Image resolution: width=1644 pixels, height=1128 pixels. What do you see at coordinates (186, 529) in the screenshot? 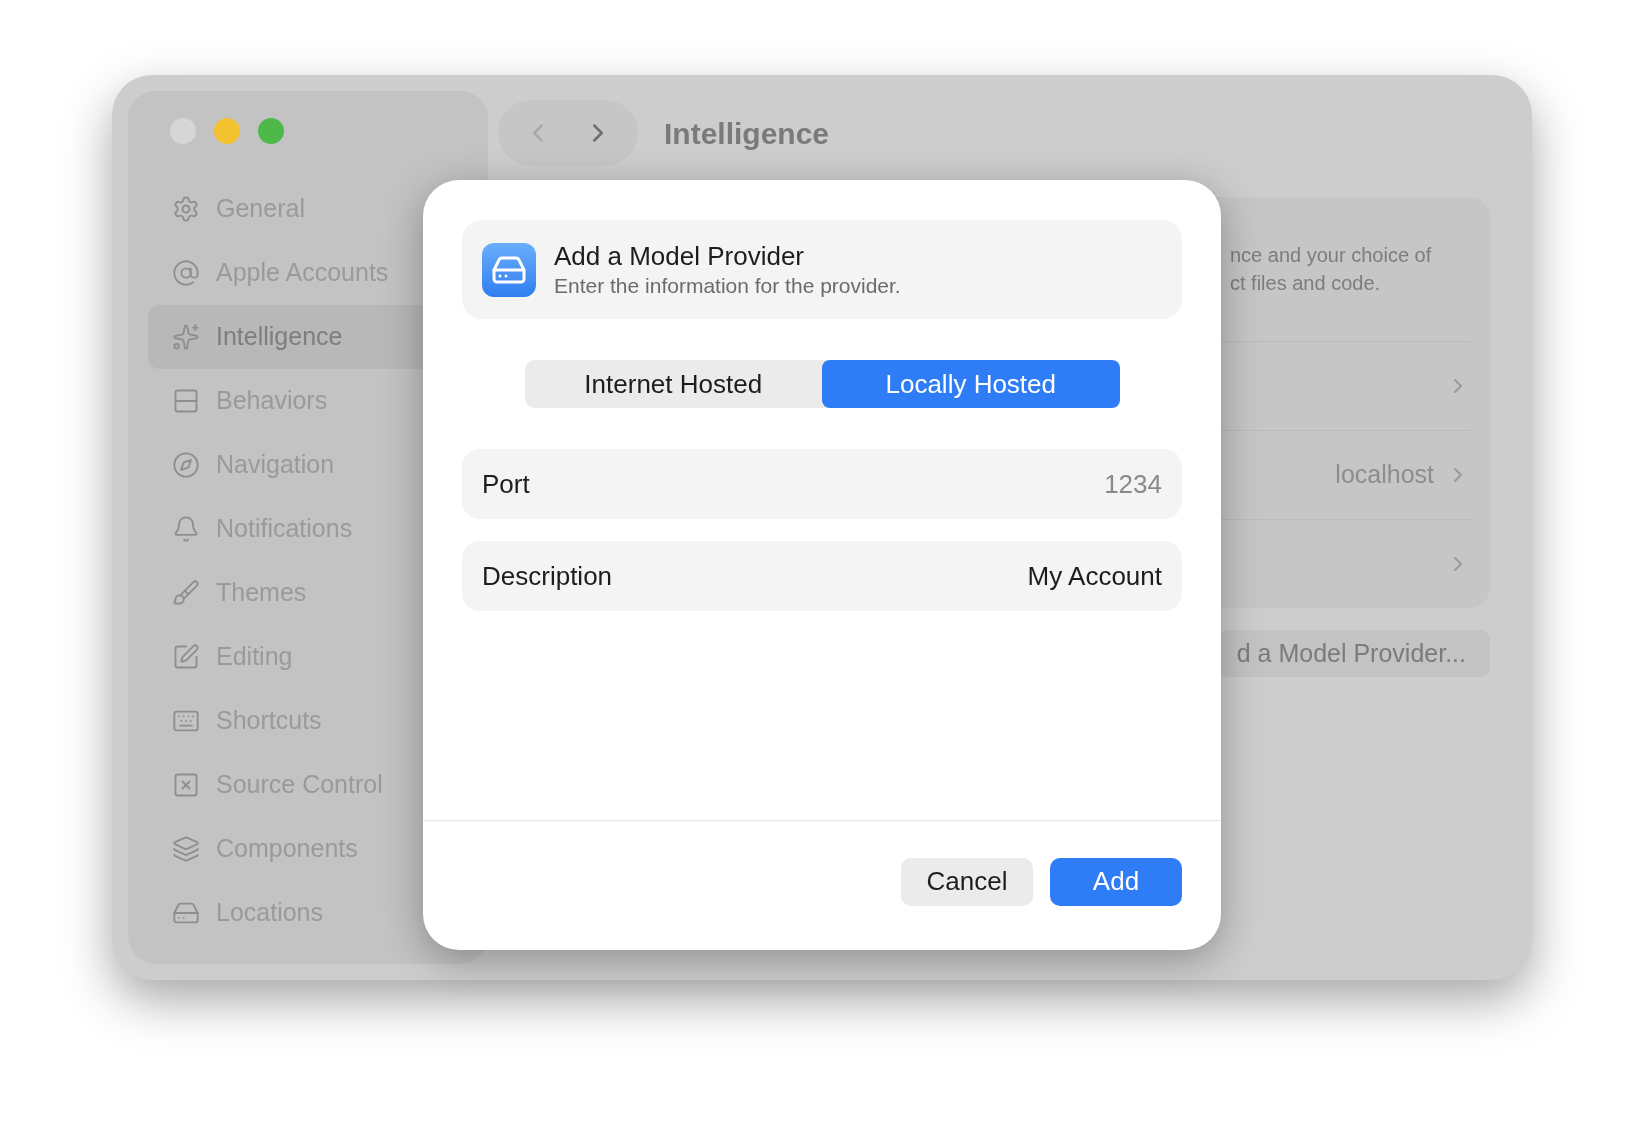
I see `bell-icon` at bounding box center [186, 529].